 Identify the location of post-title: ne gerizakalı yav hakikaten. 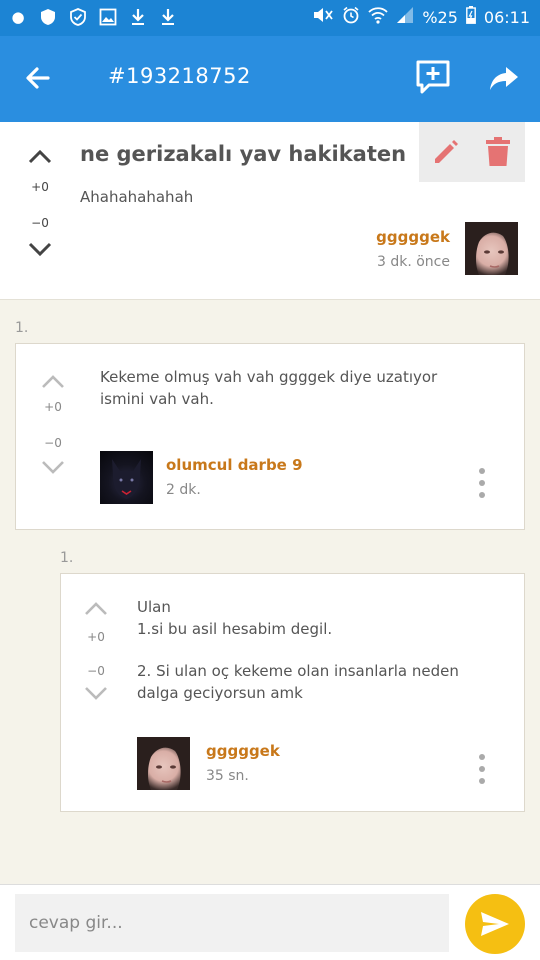
(243, 154).